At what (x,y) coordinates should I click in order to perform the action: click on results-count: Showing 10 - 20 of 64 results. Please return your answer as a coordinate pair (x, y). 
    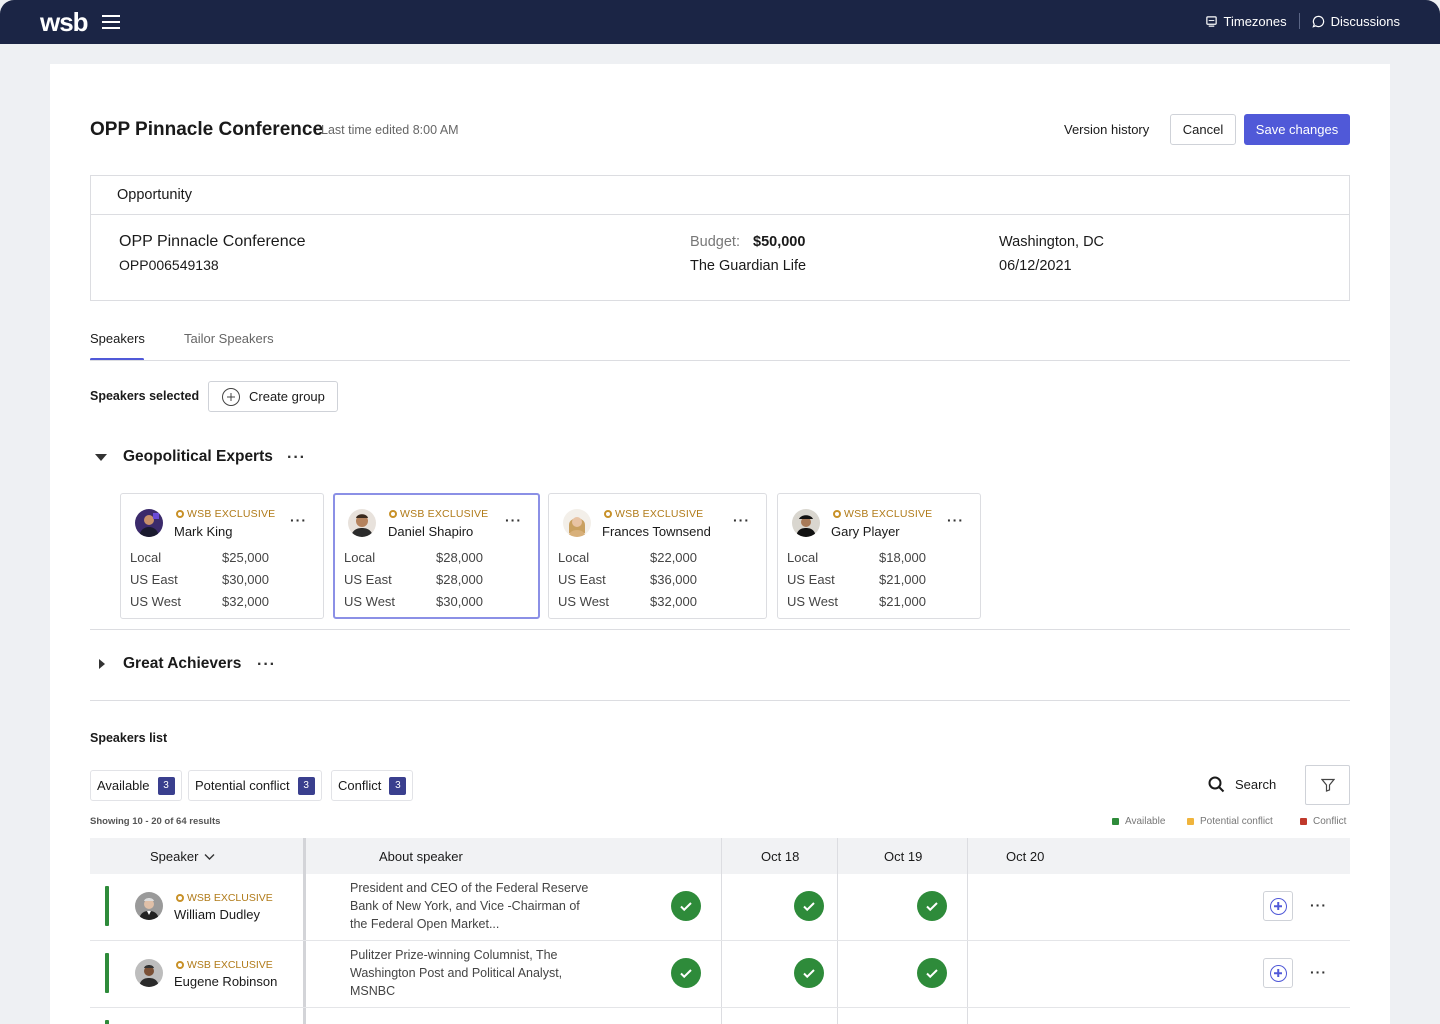
    Looking at the image, I should click on (155, 821).